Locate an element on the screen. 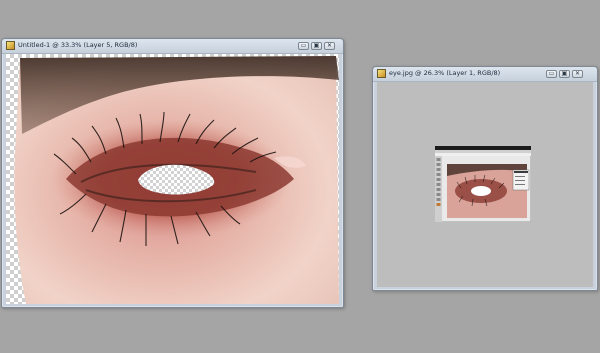 This screenshot has height=353, width=600. window-title: Untitled-1 @ 33.3% (Layer 5, RGB/8) is located at coordinates (78, 45).